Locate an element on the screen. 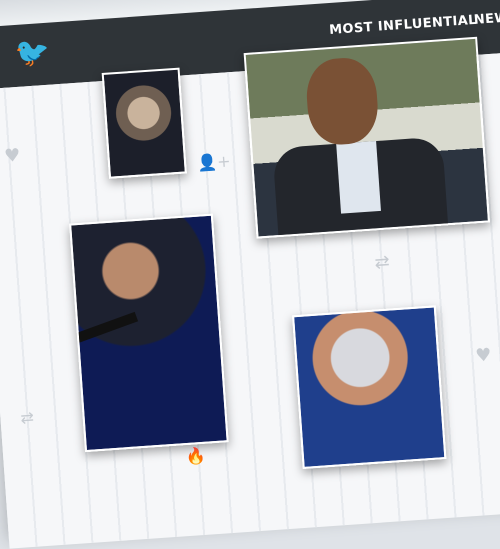 This screenshot has width=500, height=549. photo-card-football-player is located at coordinates (369, 387).